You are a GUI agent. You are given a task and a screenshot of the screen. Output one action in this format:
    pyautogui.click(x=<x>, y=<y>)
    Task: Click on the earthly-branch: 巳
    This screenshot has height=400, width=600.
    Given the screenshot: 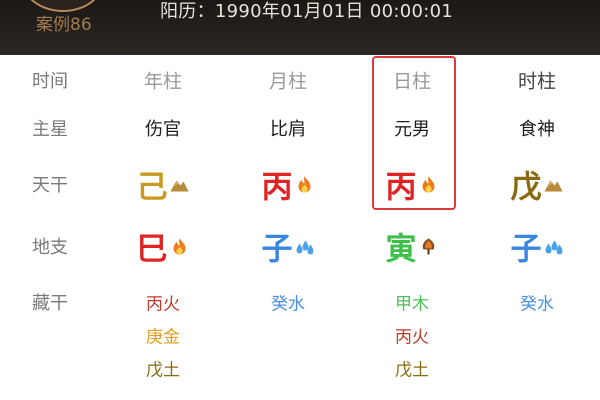 What is the action you would take?
    pyautogui.click(x=163, y=246)
    